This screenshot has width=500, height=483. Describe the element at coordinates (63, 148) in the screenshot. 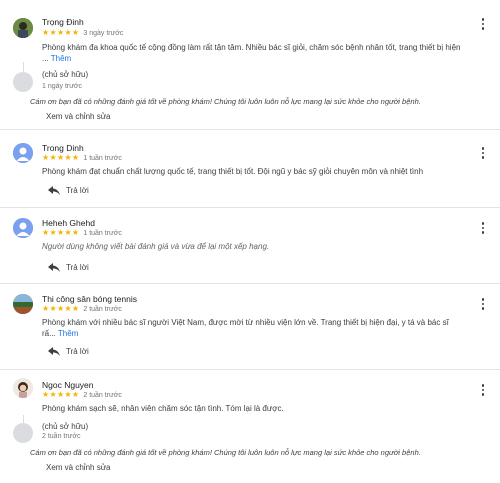

I see `reviewer-name: Trong Dinh` at that location.